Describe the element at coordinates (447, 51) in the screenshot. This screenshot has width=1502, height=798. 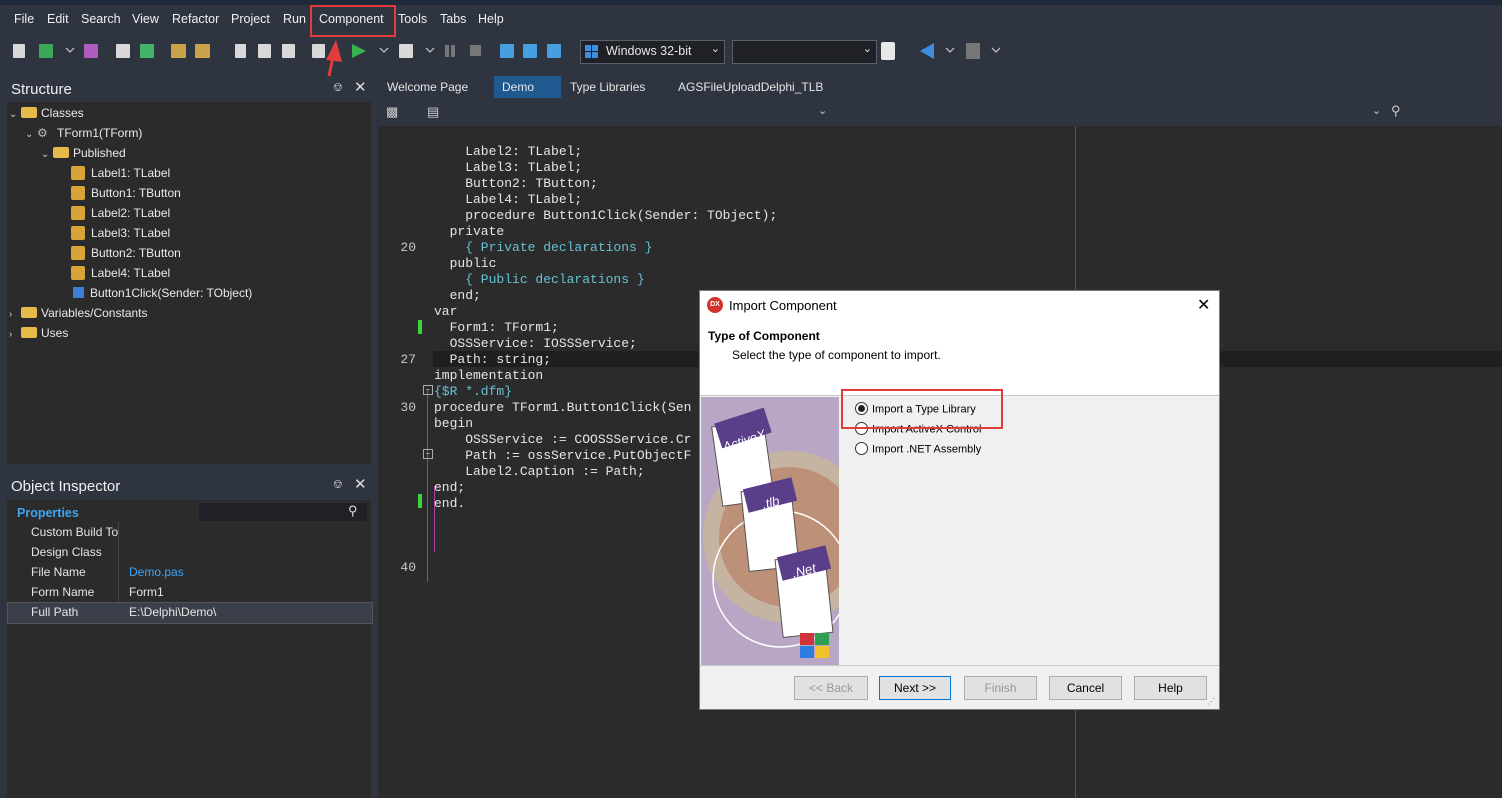
I see `pause-icon` at that location.